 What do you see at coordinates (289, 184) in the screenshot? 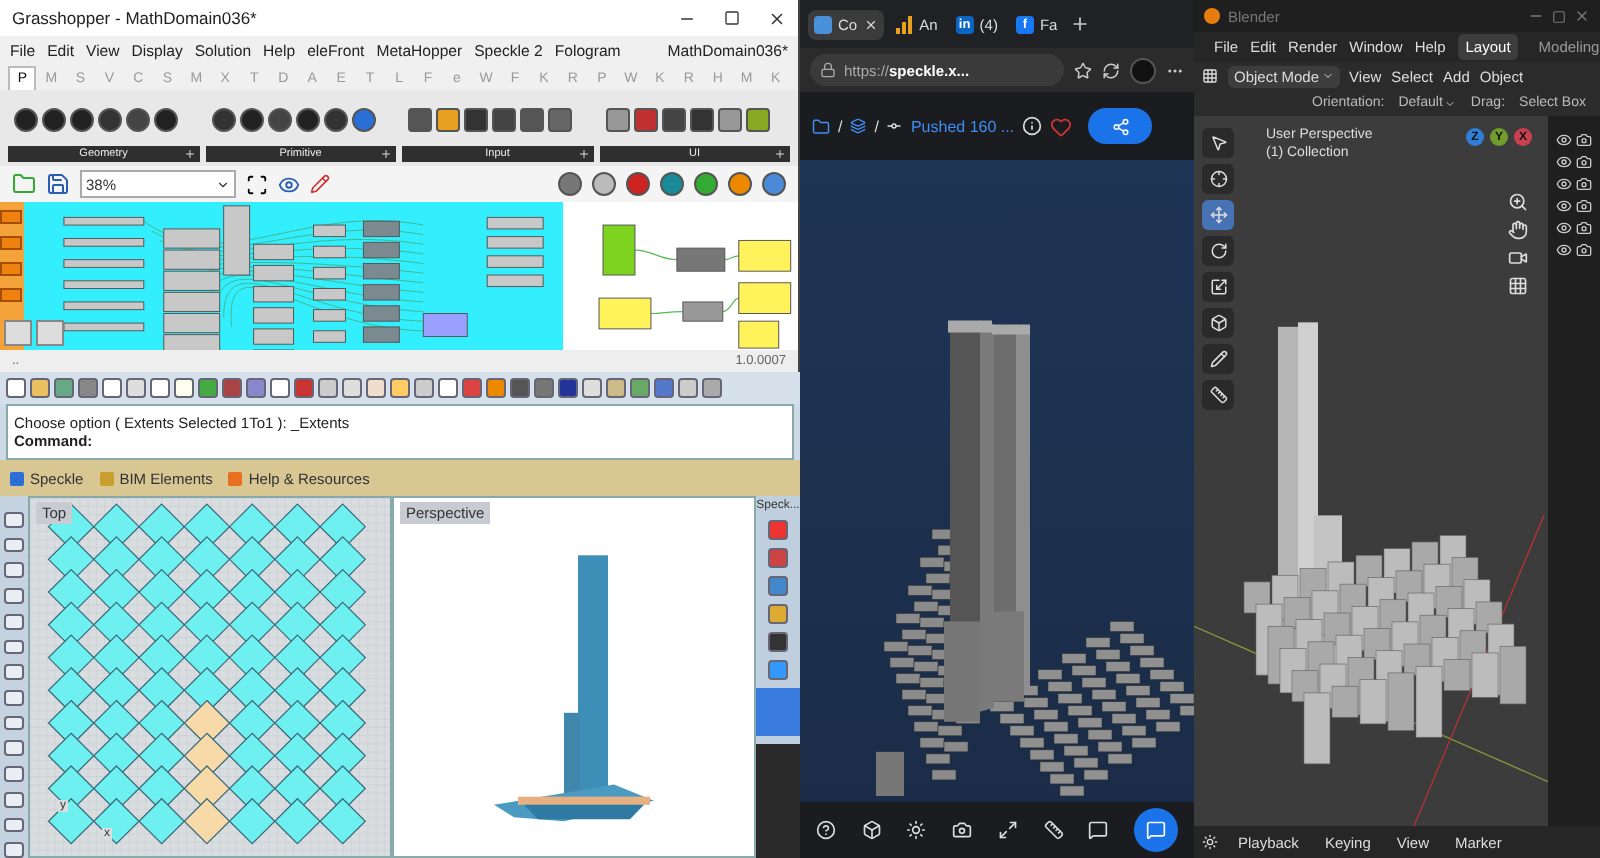
I see `eye-icon` at bounding box center [289, 184].